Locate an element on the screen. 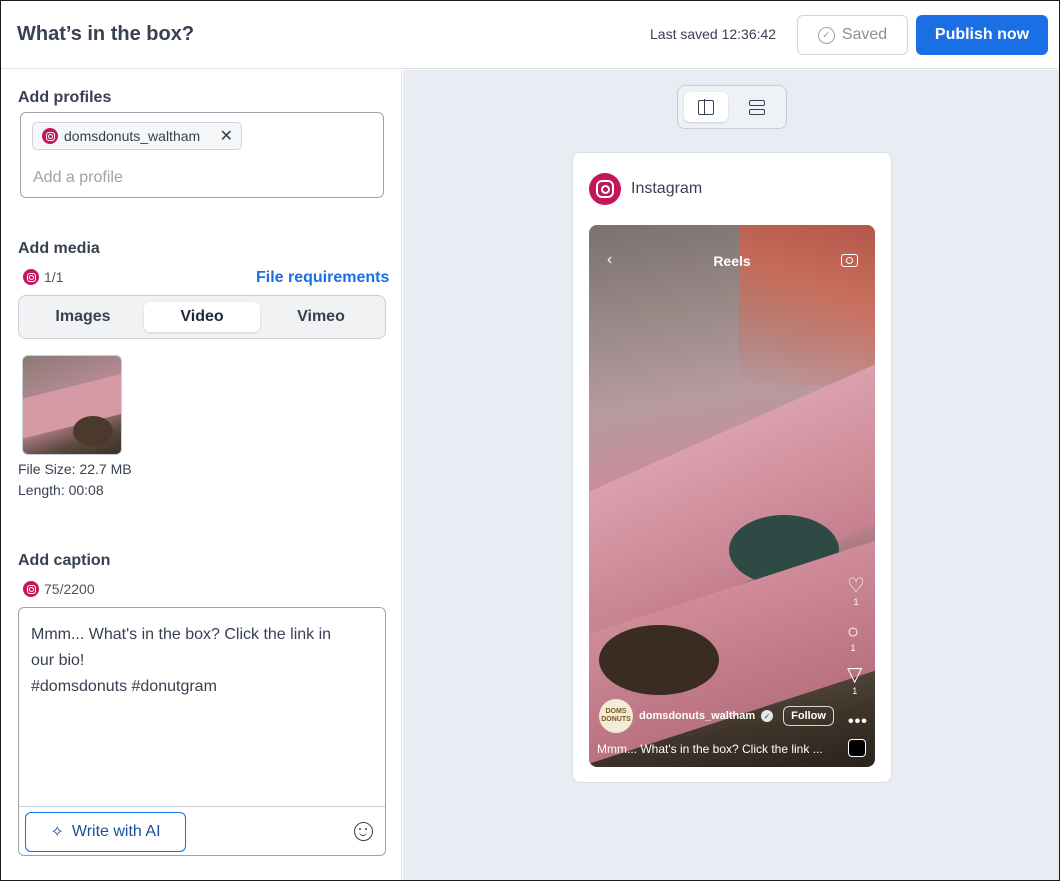 The width and height of the screenshot is (1060, 881). preview-network-name: Instagram is located at coordinates (667, 188).